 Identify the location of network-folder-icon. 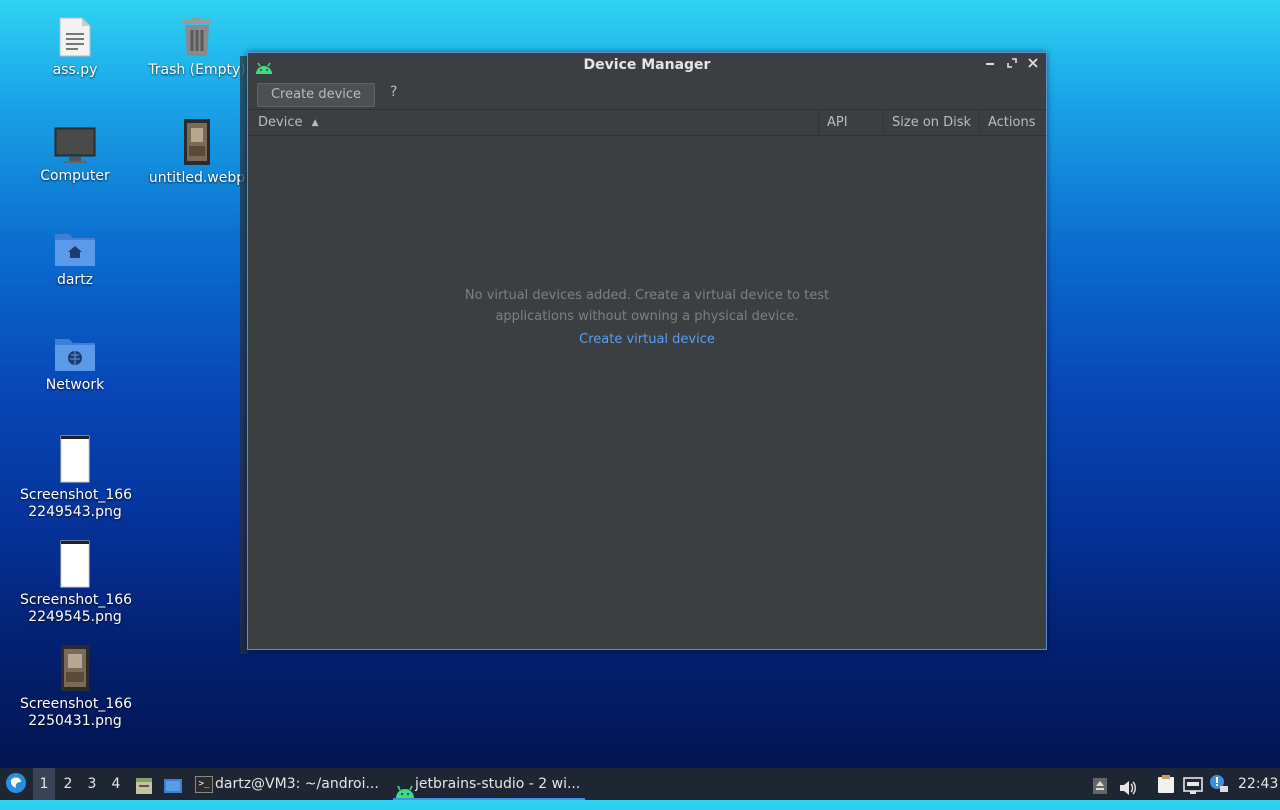
(75, 351).